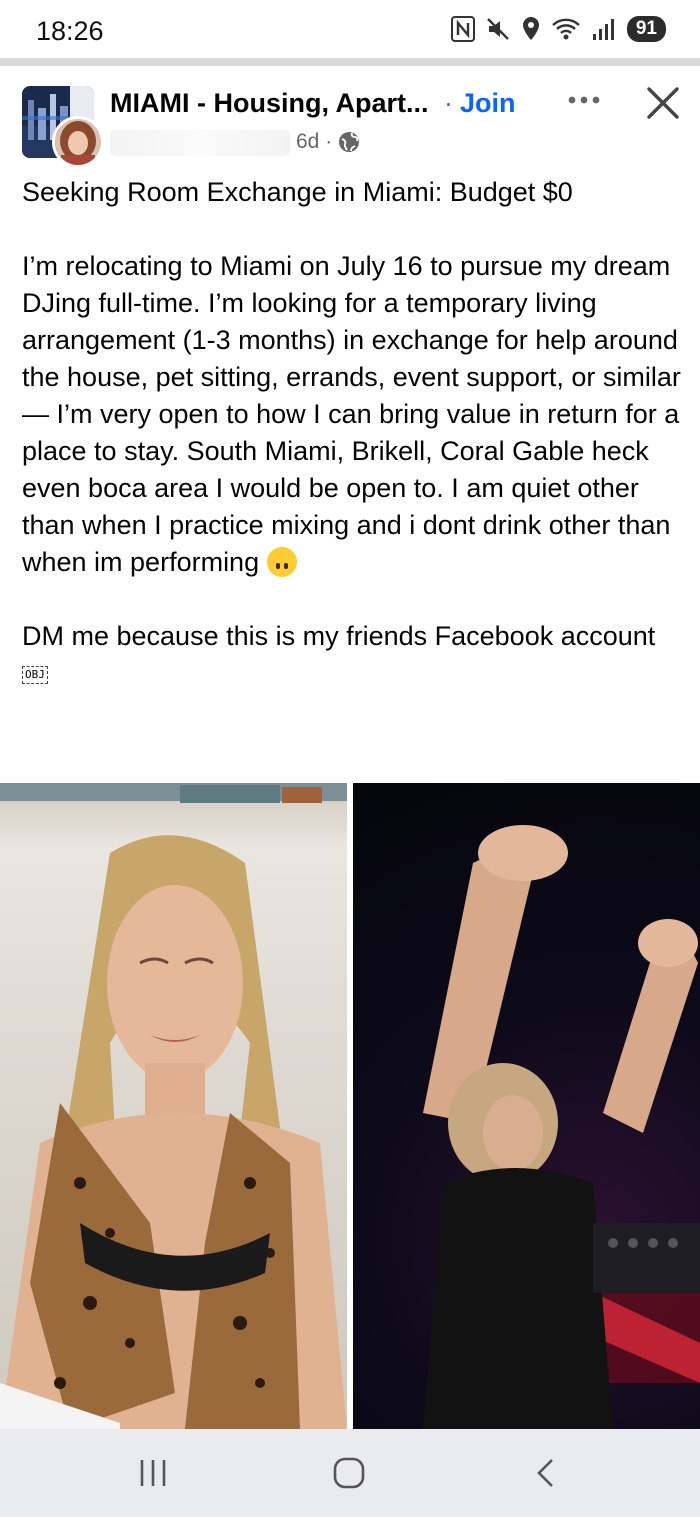 This screenshot has width=700, height=1517. What do you see at coordinates (70, 31) in the screenshot?
I see `status-time: 18:26` at bounding box center [70, 31].